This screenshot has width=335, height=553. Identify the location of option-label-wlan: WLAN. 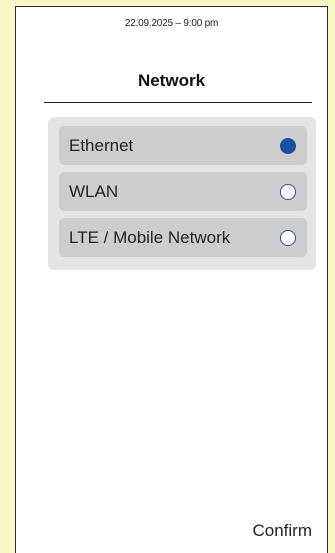
(94, 191).